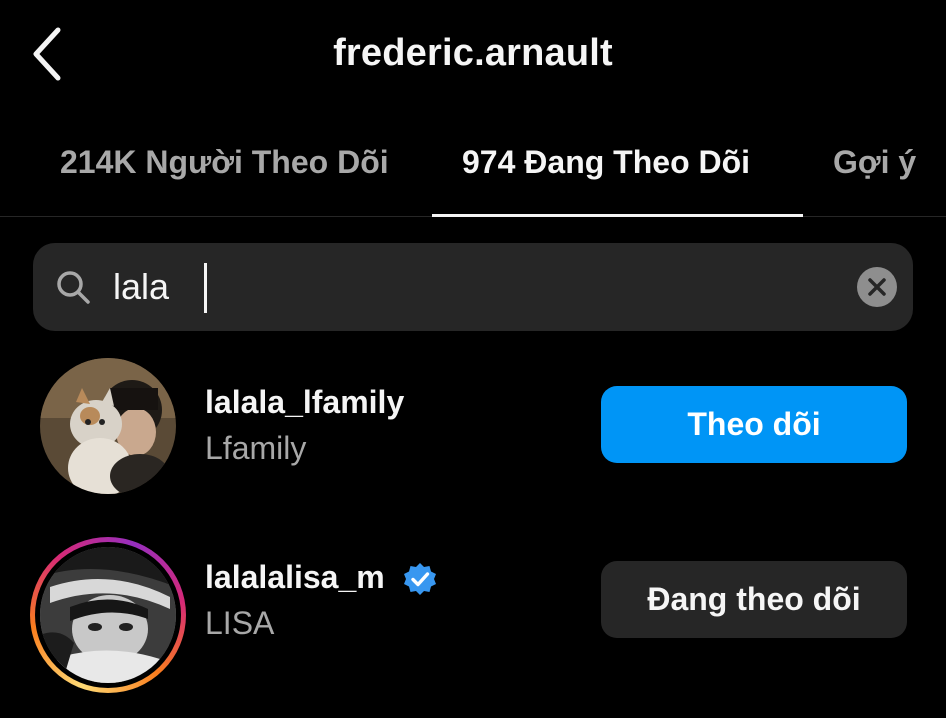 Image resolution: width=946 pixels, height=718 pixels. What do you see at coordinates (754, 599) in the screenshot?
I see `following-button: Đang theo dõi` at bounding box center [754, 599].